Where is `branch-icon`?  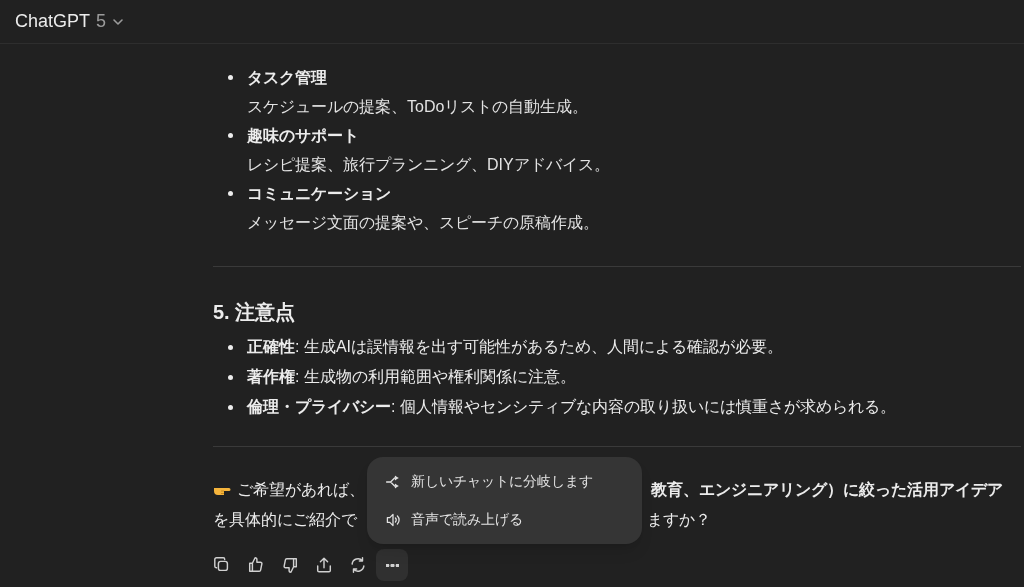 branch-icon is located at coordinates (393, 481).